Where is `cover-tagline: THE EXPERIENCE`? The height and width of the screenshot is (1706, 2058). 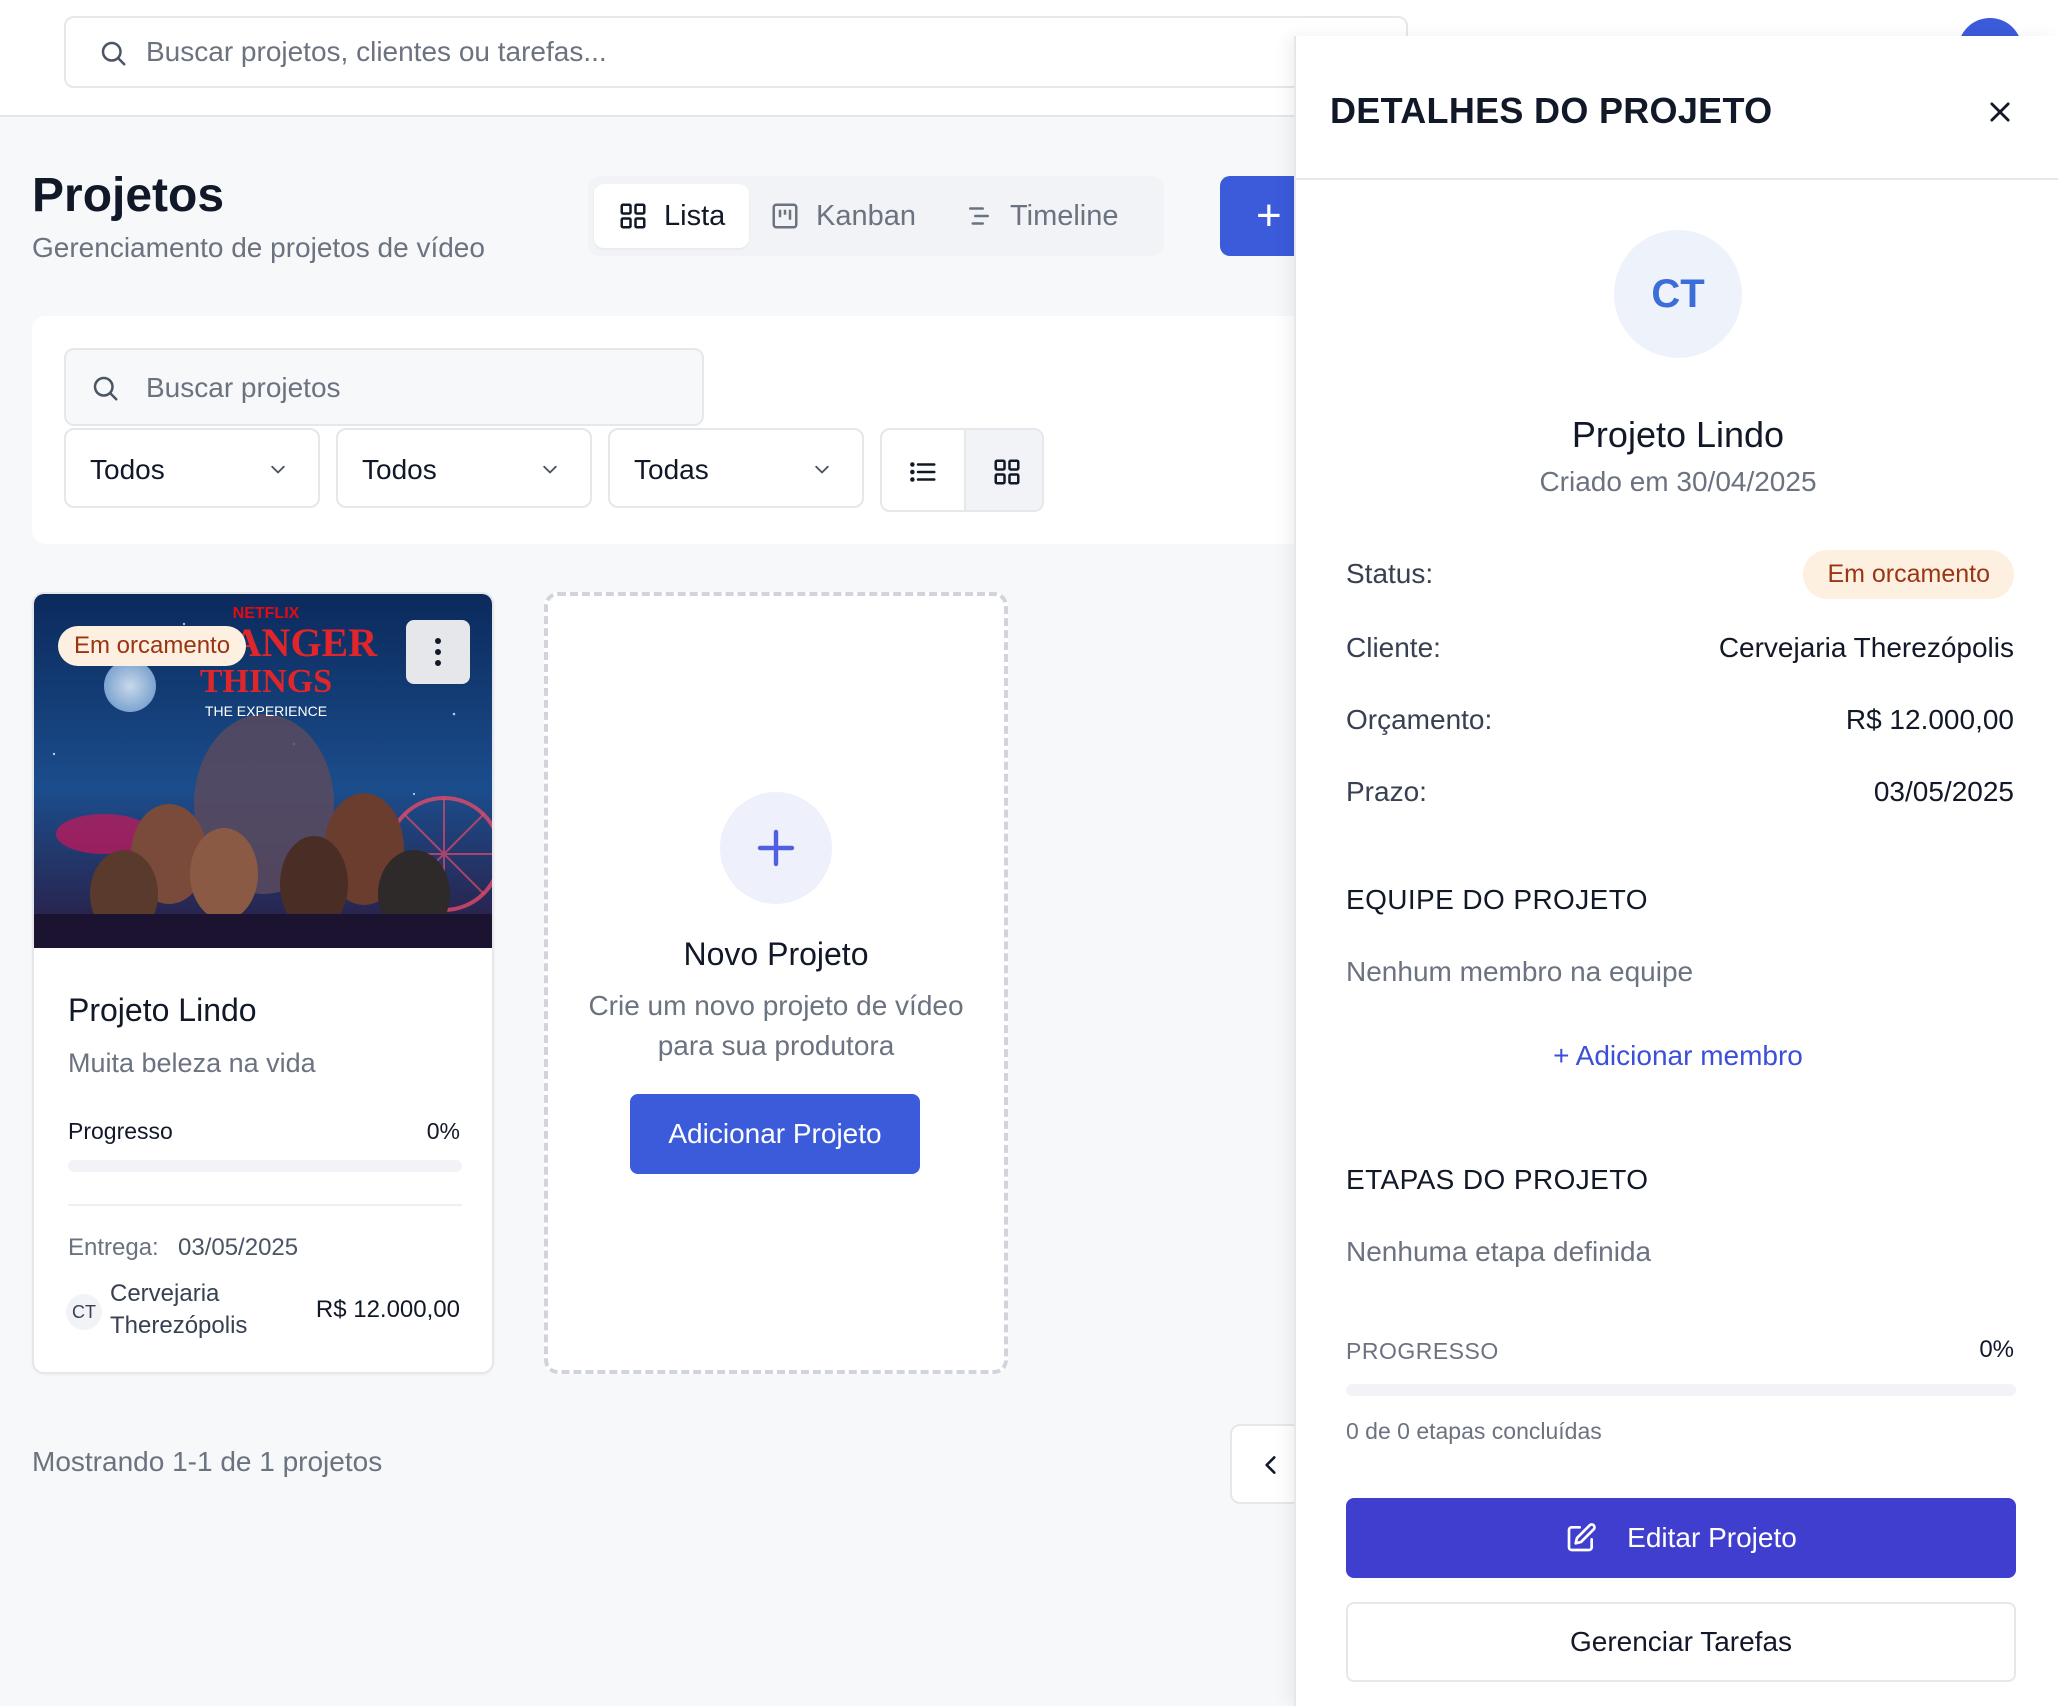
cover-tagline: THE EXPERIENCE is located at coordinates (266, 711).